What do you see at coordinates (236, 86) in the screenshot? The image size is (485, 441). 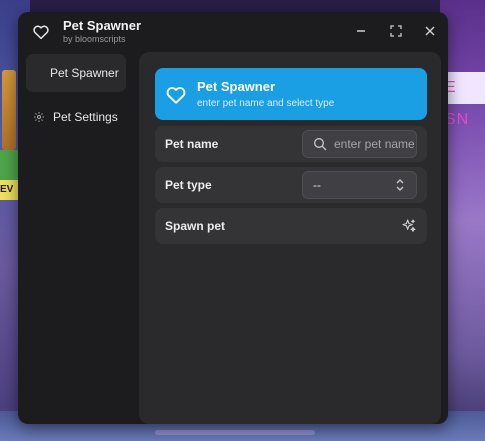 I see `hero-title: Pet Spawner` at bounding box center [236, 86].